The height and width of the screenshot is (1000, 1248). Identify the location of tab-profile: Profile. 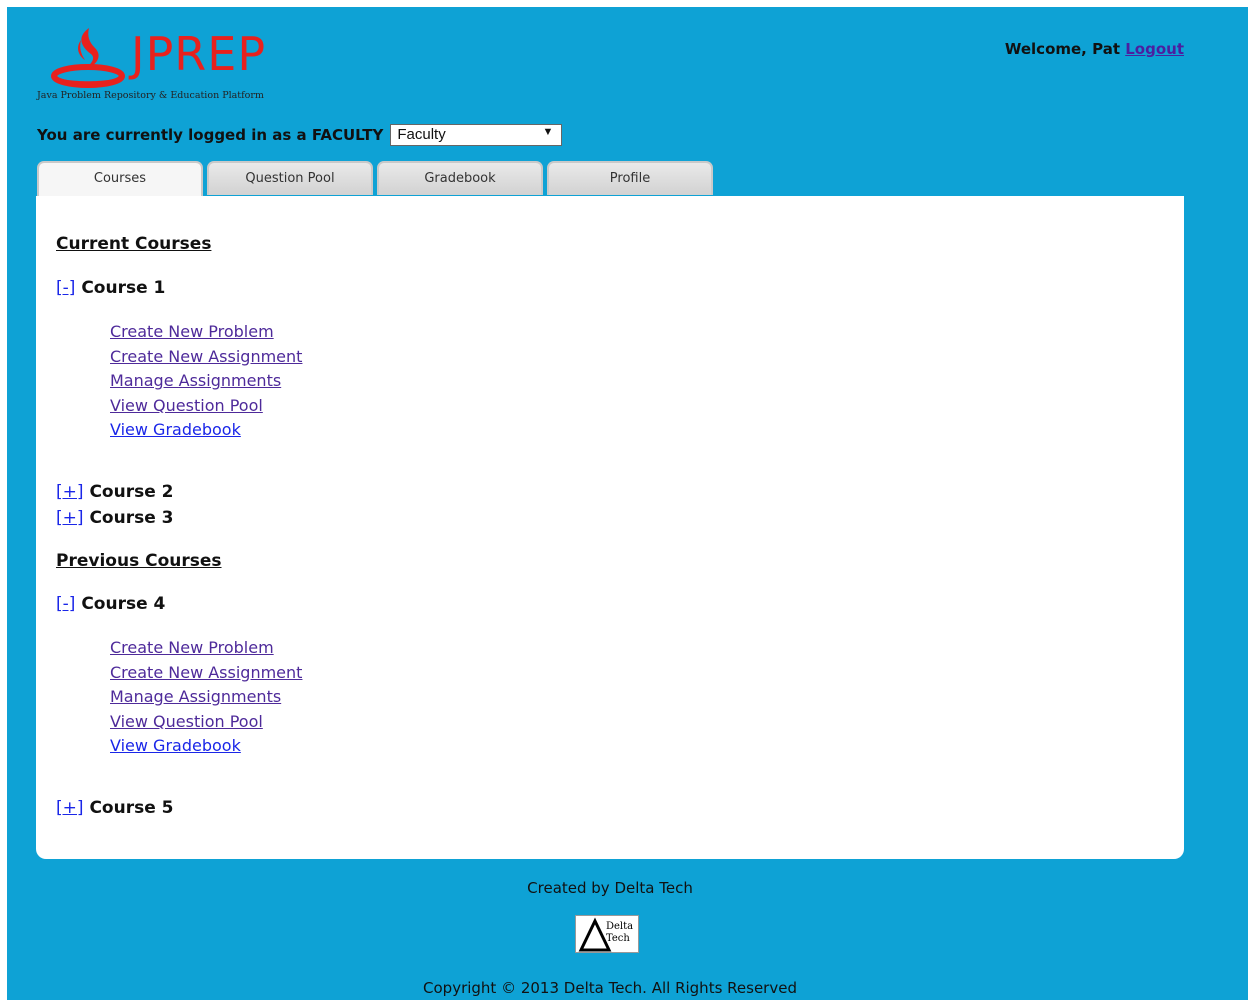
(630, 178).